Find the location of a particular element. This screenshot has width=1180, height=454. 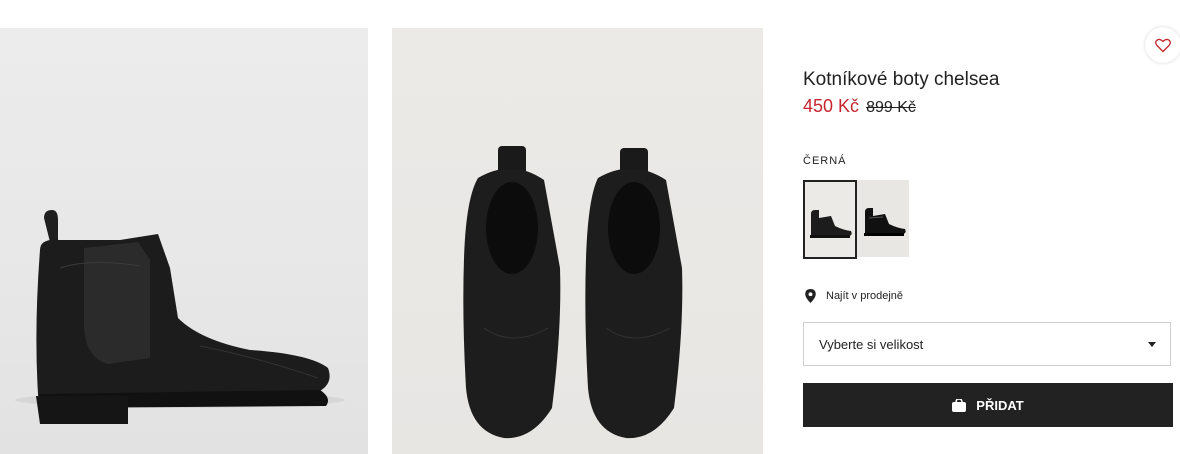

add-to-bag-button: PŘIDAT is located at coordinates (988, 405).